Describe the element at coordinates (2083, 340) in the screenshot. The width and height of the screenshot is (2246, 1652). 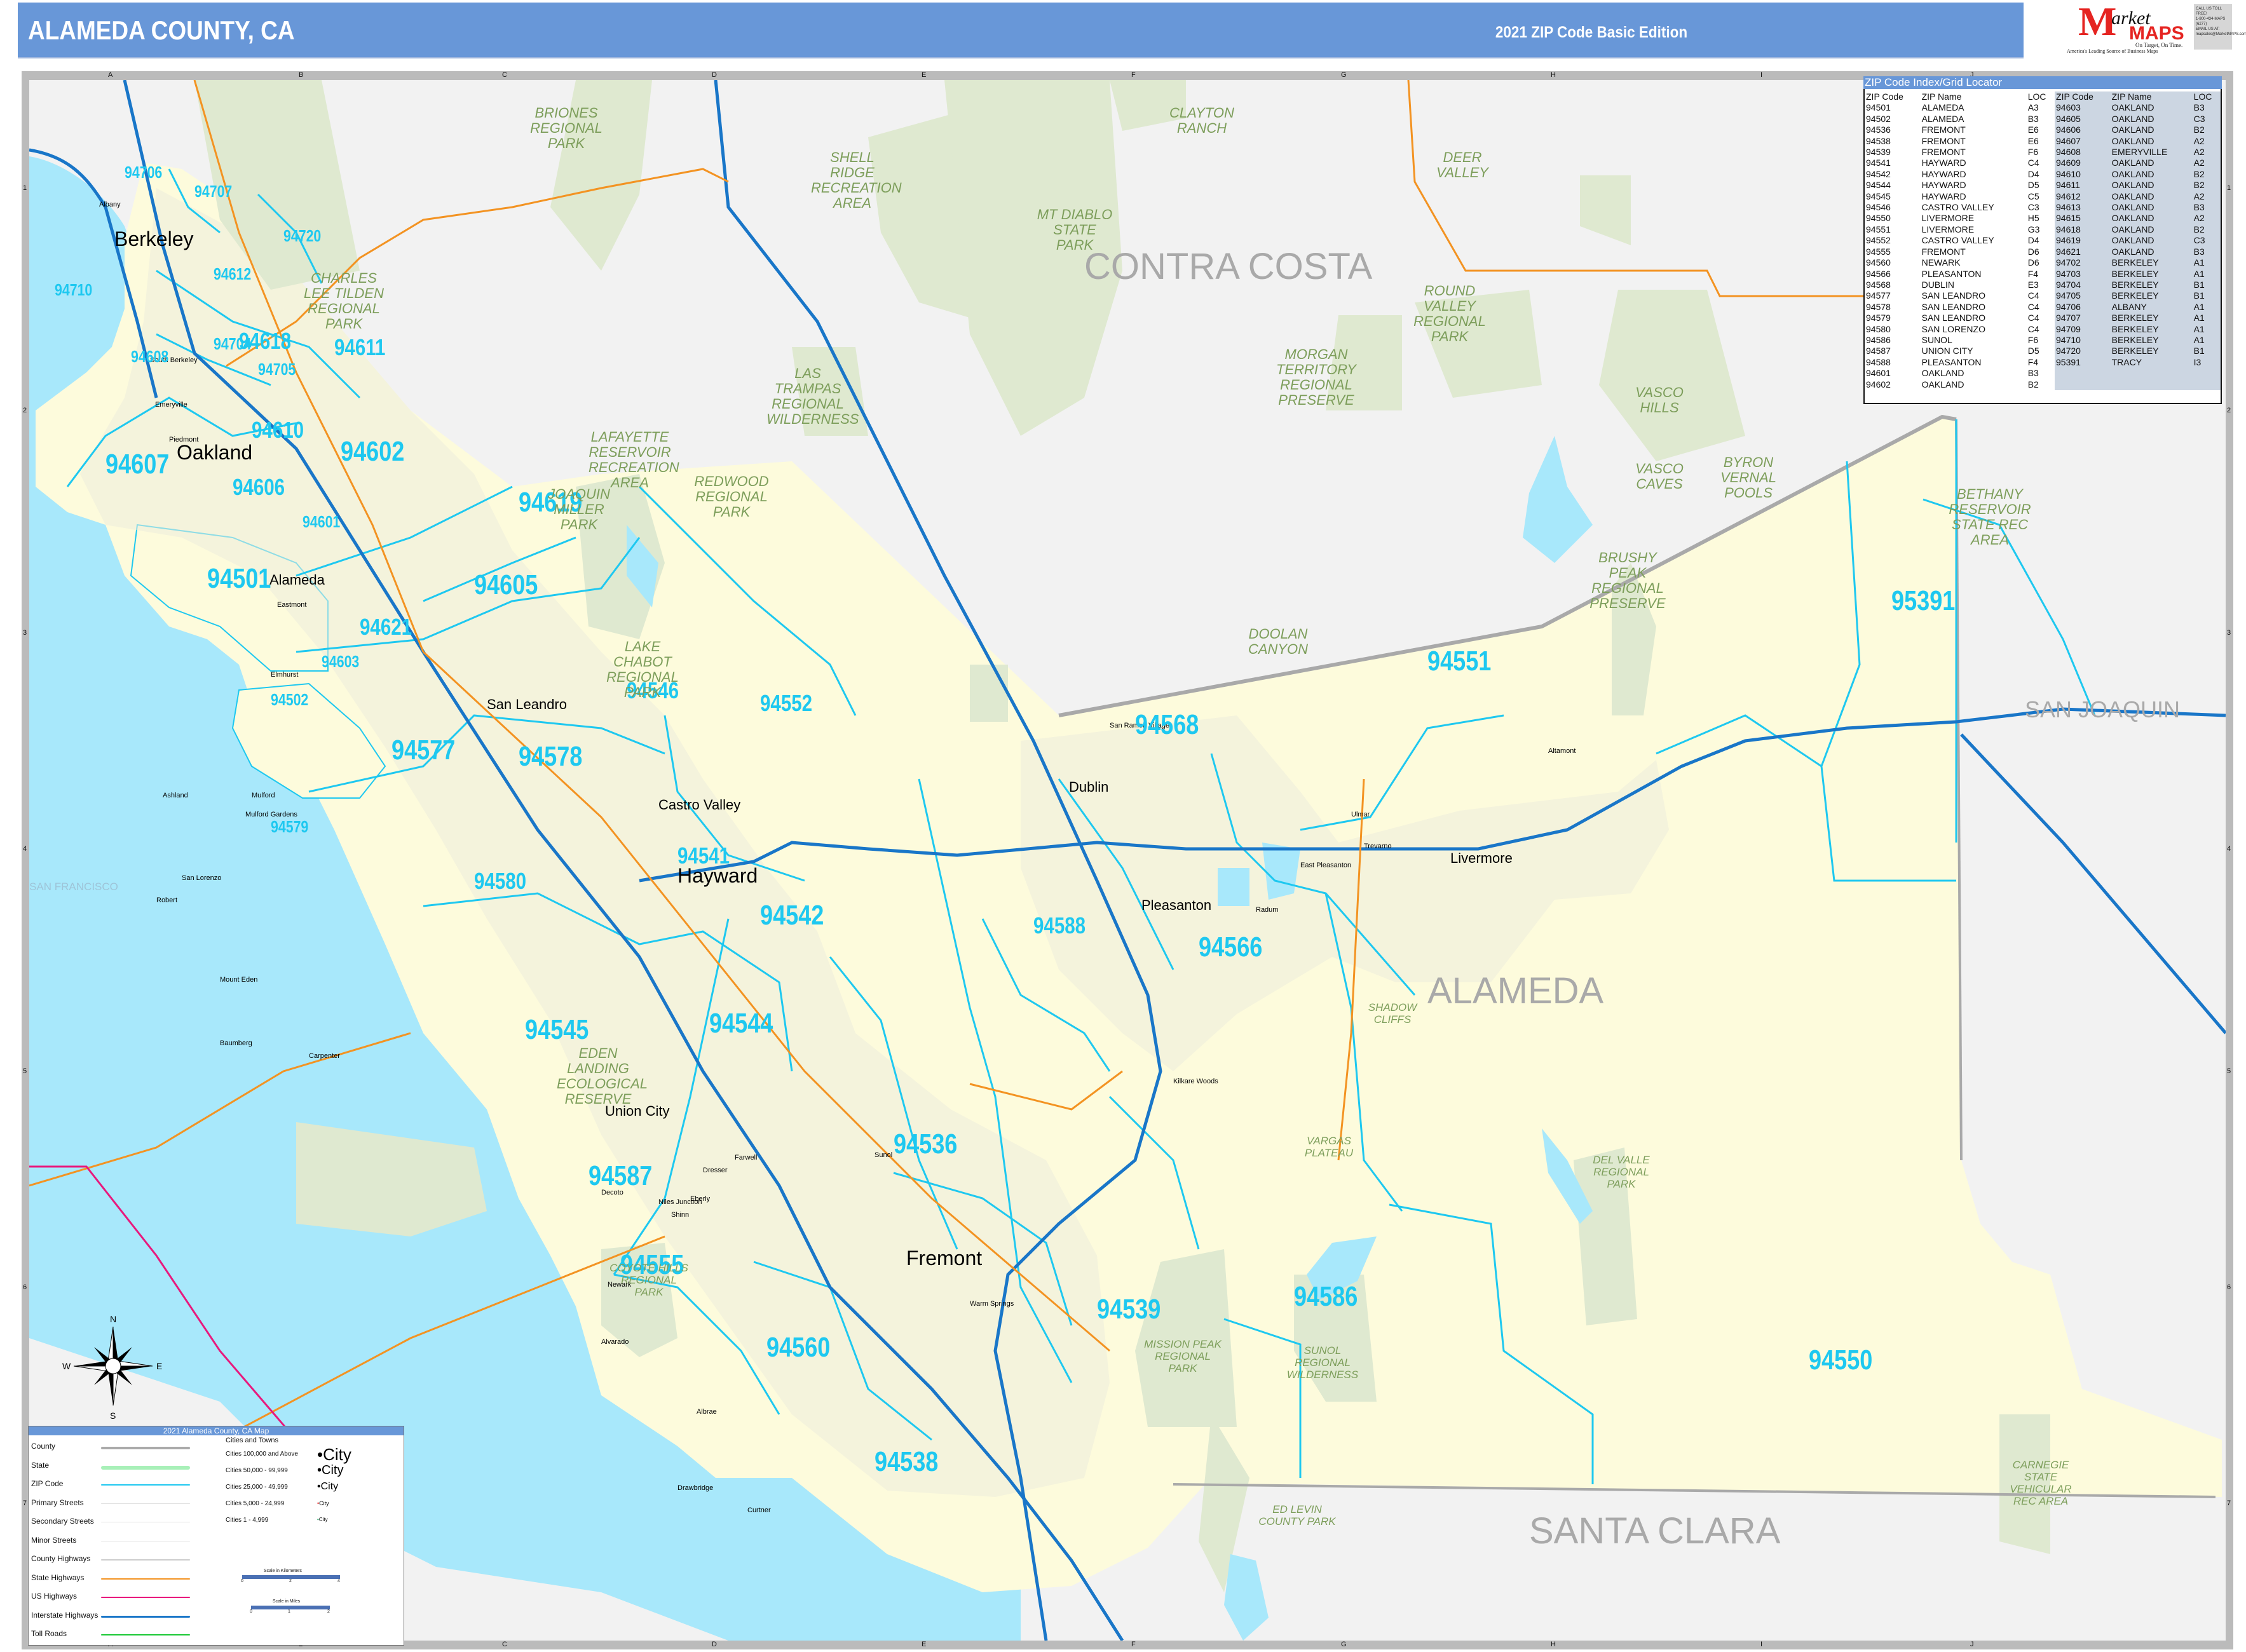
I see `zip-code-cell: 94710` at that location.